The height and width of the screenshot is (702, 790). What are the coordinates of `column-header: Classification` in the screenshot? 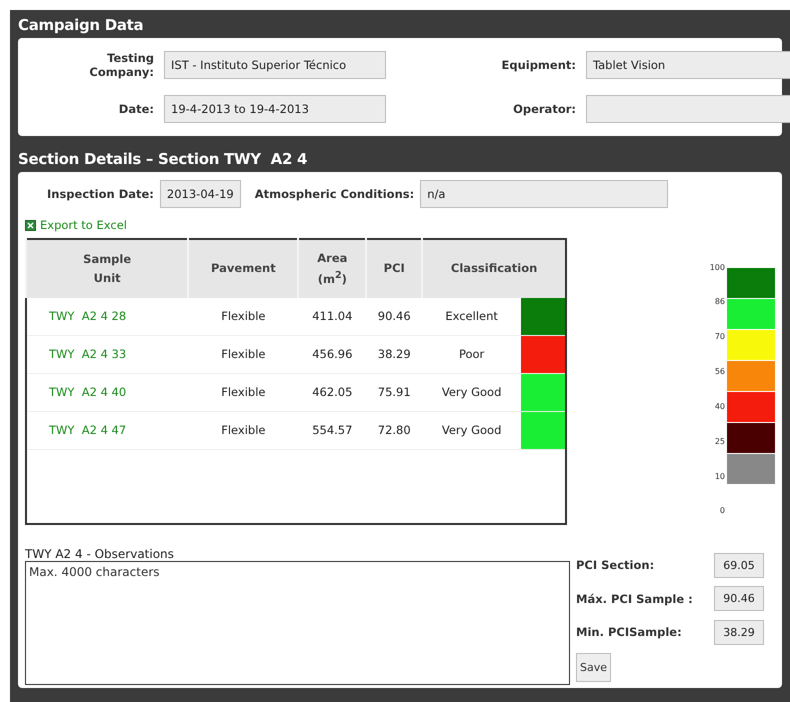 It's located at (494, 268).